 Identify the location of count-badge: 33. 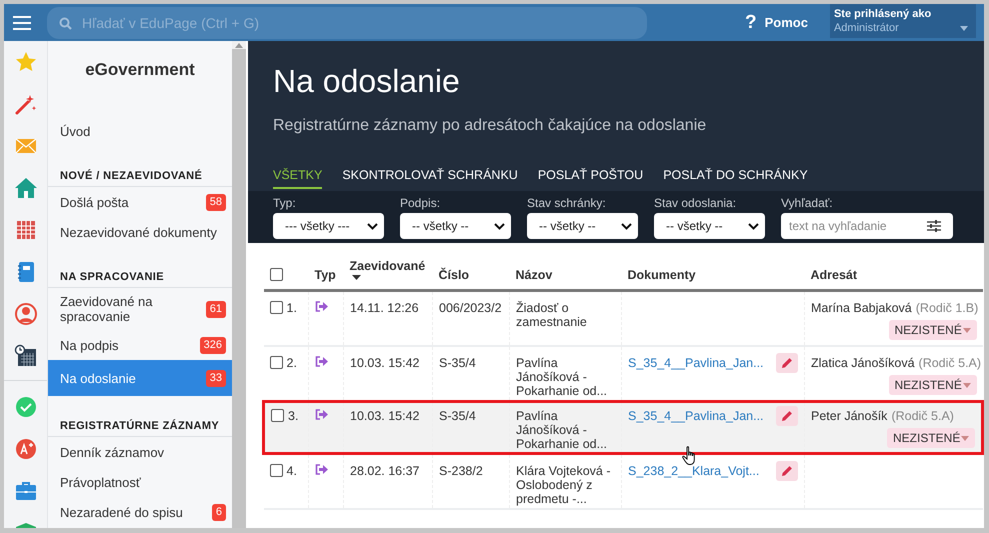
(216, 378).